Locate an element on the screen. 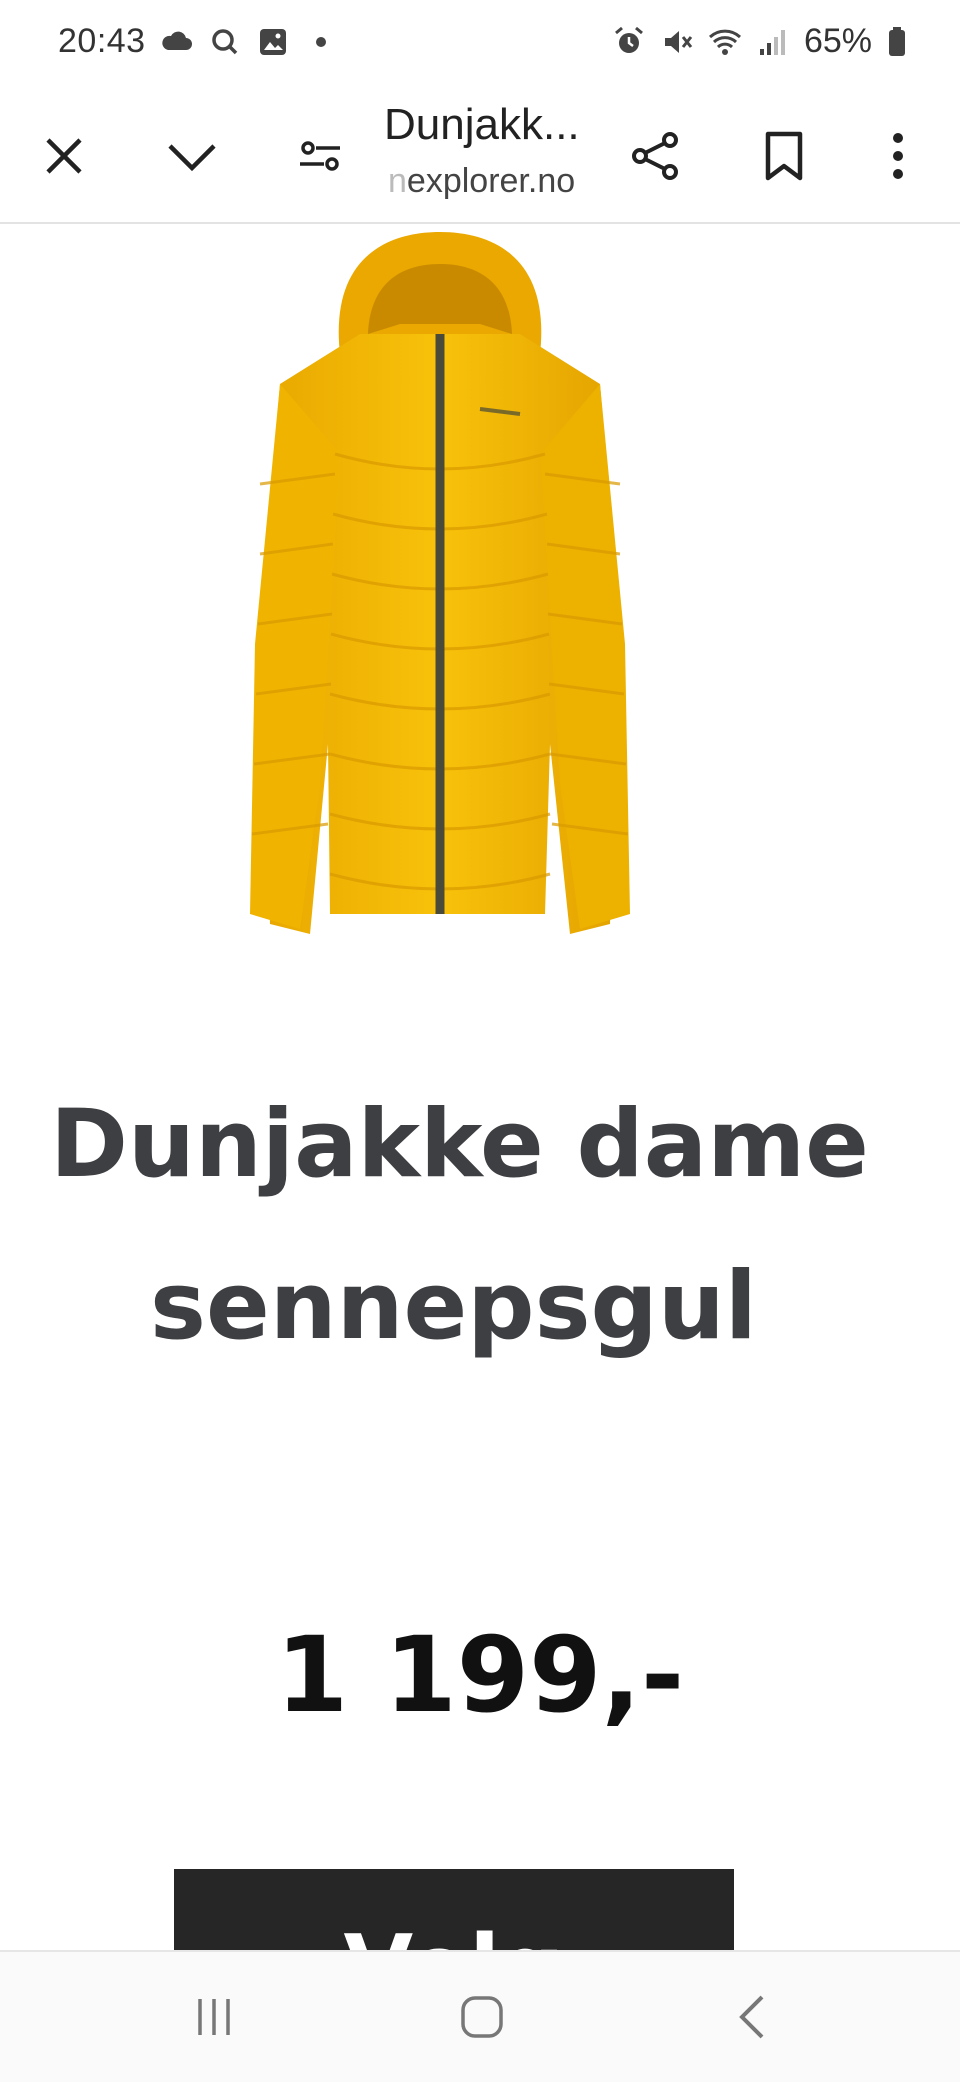 Image resolution: width=960 pixels, height=2082 pixels. alarm-icon is located at coordinates (628, 39).